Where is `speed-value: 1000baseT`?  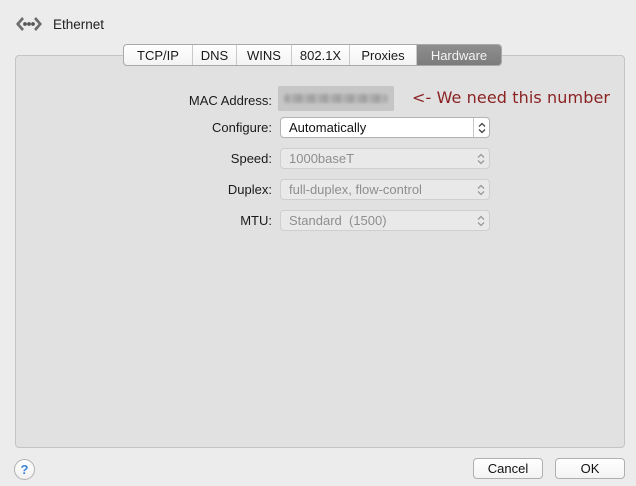 speed-value: 1000baseT is located at coordinates (322, 158).